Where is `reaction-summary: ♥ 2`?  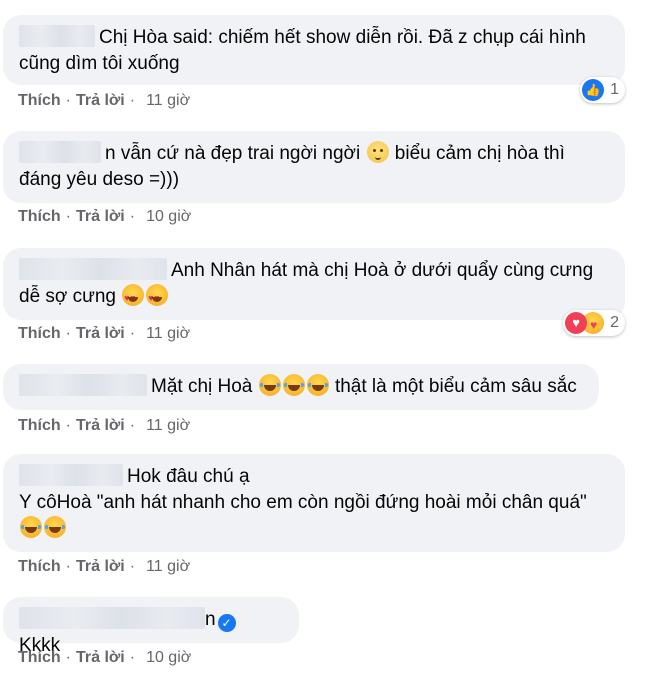 reaction-summary: ♥ 2 is located at coordinates (594, 323).